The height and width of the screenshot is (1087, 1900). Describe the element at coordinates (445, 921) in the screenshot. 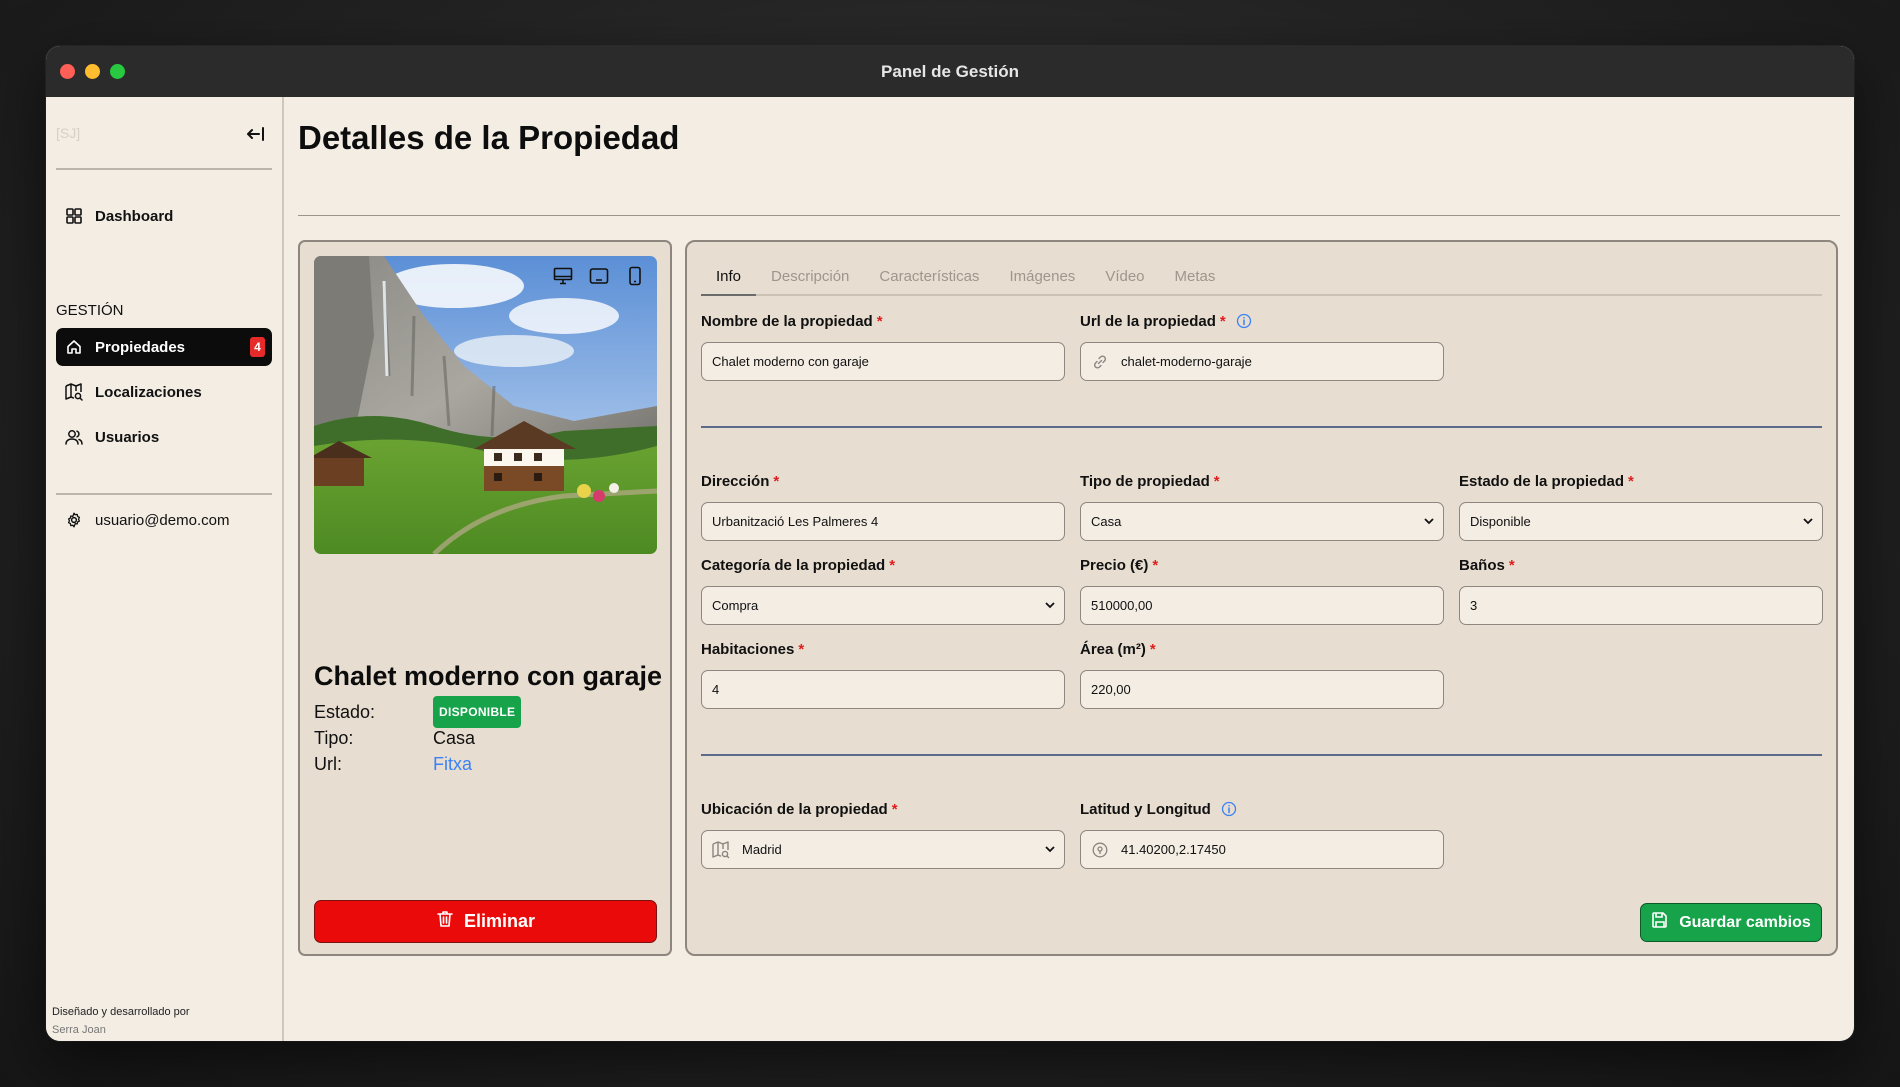

I see `trash-icon` at that location.